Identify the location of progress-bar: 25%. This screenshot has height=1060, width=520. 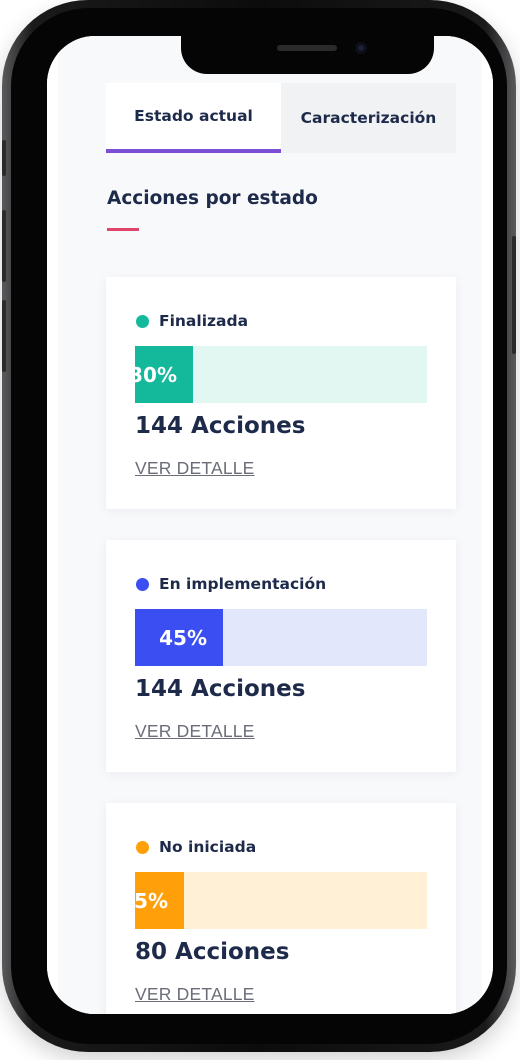
(273, 900).